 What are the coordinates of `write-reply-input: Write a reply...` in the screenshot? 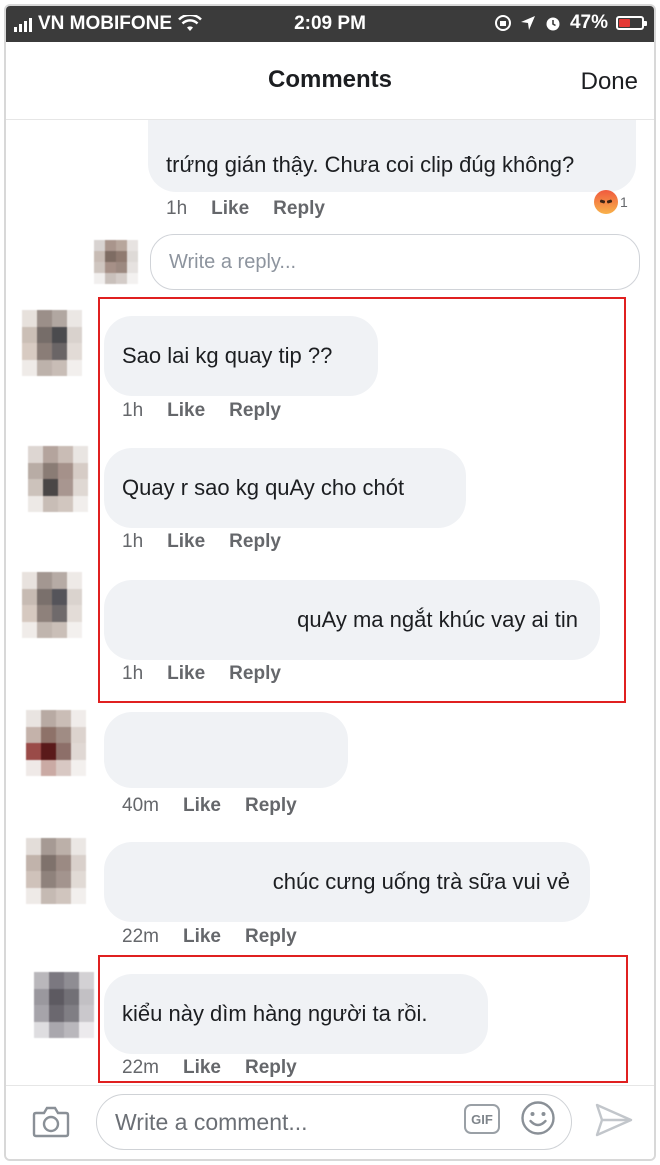 It's located at (395, 262).